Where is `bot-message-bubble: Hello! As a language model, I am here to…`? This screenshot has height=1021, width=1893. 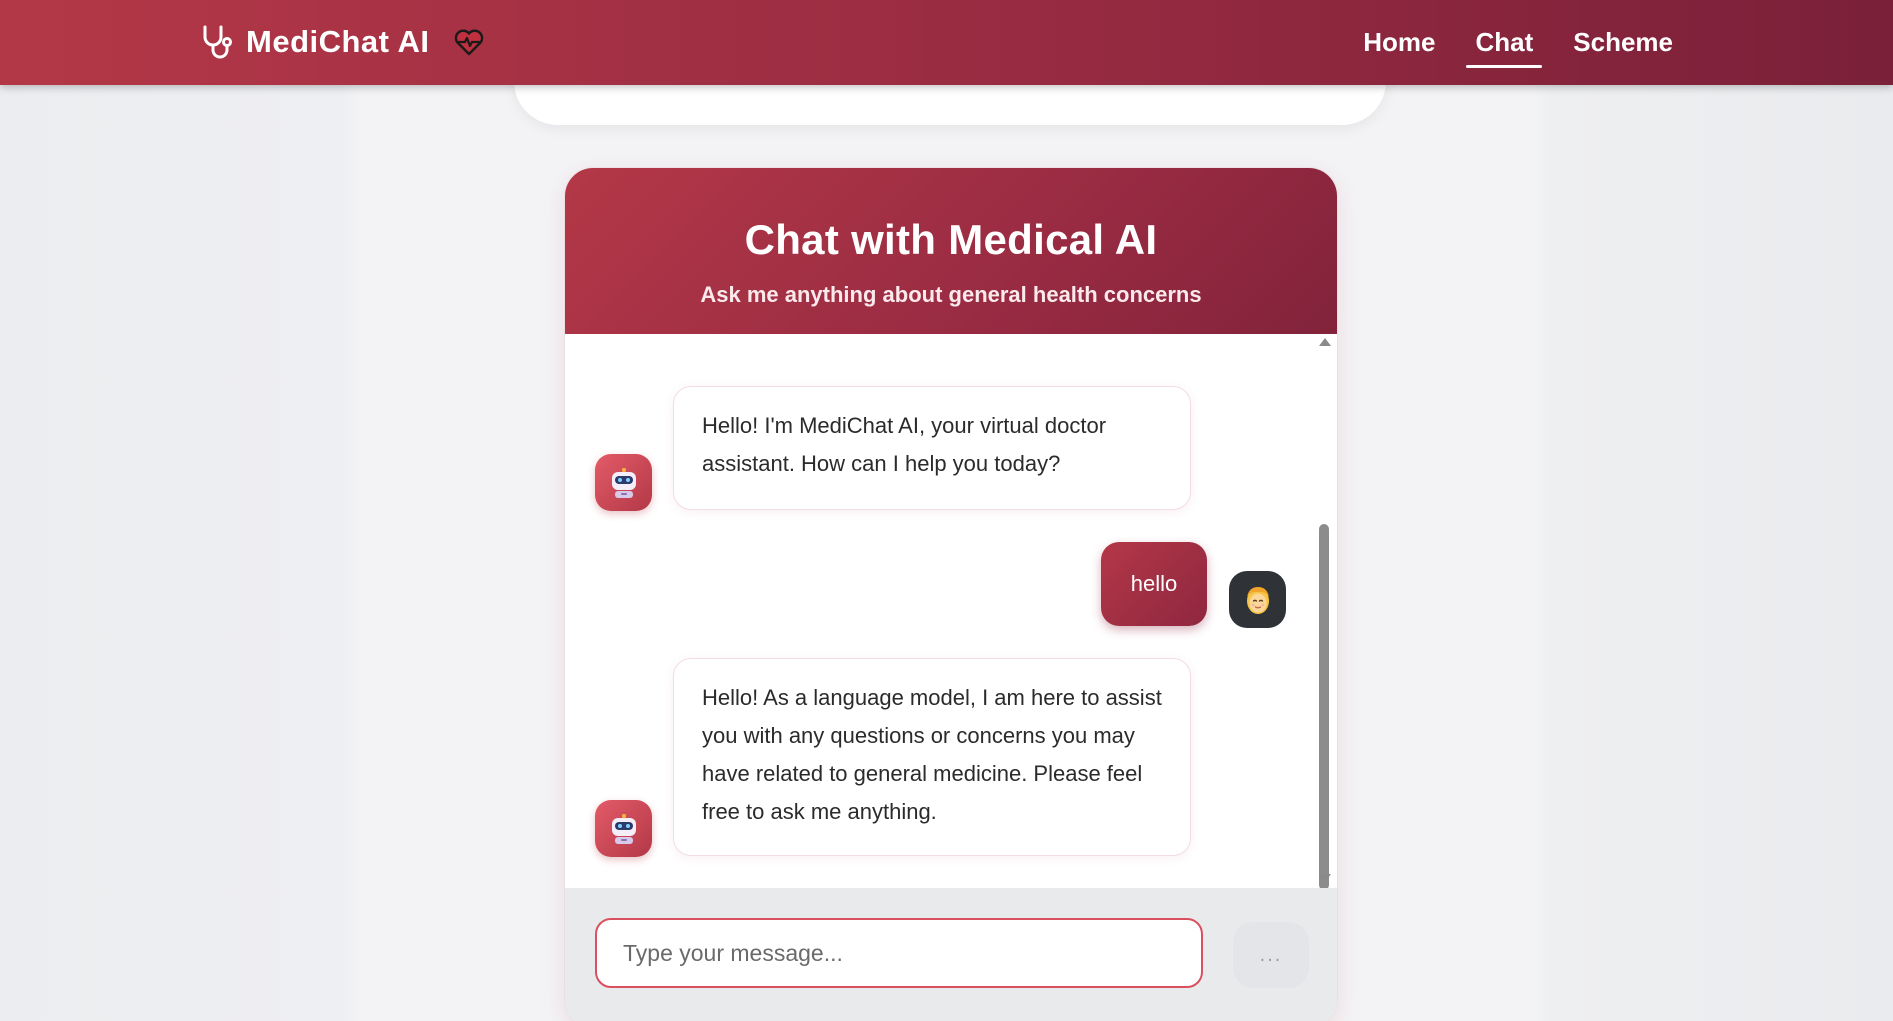 bot-message-bubble: Hello! As a language model, I am here to… is located at coordinates (932, 757).